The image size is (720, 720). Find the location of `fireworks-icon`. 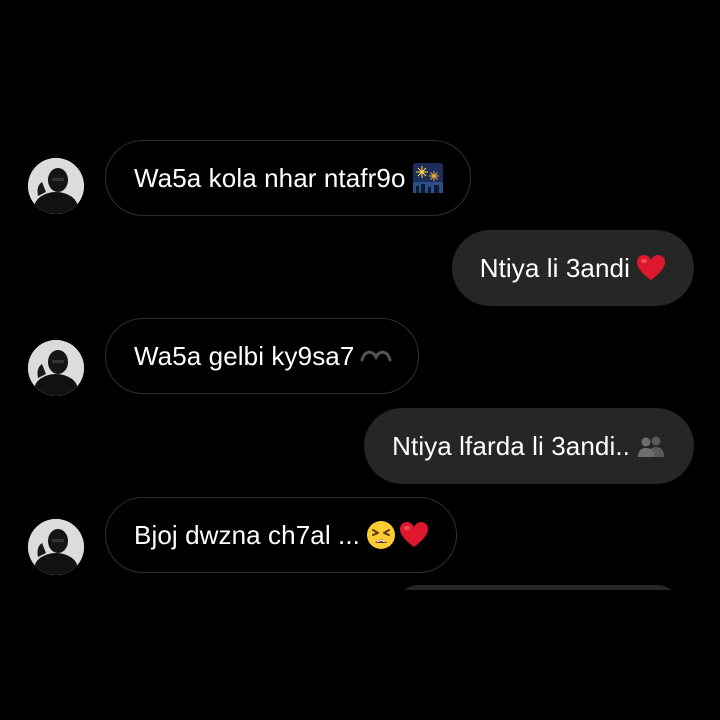

fireworks-icon is located at coordinates (428, 178).